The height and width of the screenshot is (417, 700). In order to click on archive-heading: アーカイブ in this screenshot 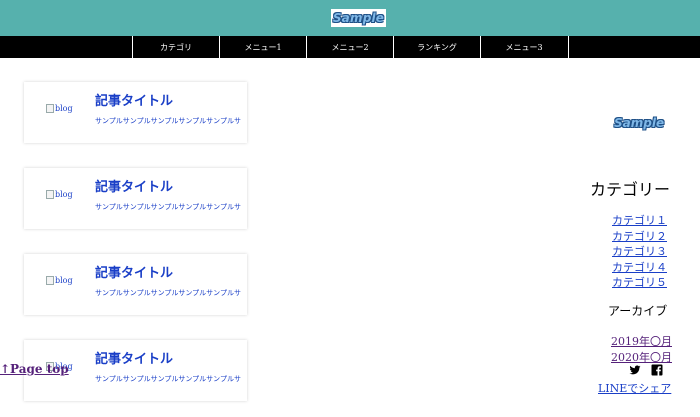, I will do `click(638, 311)`.